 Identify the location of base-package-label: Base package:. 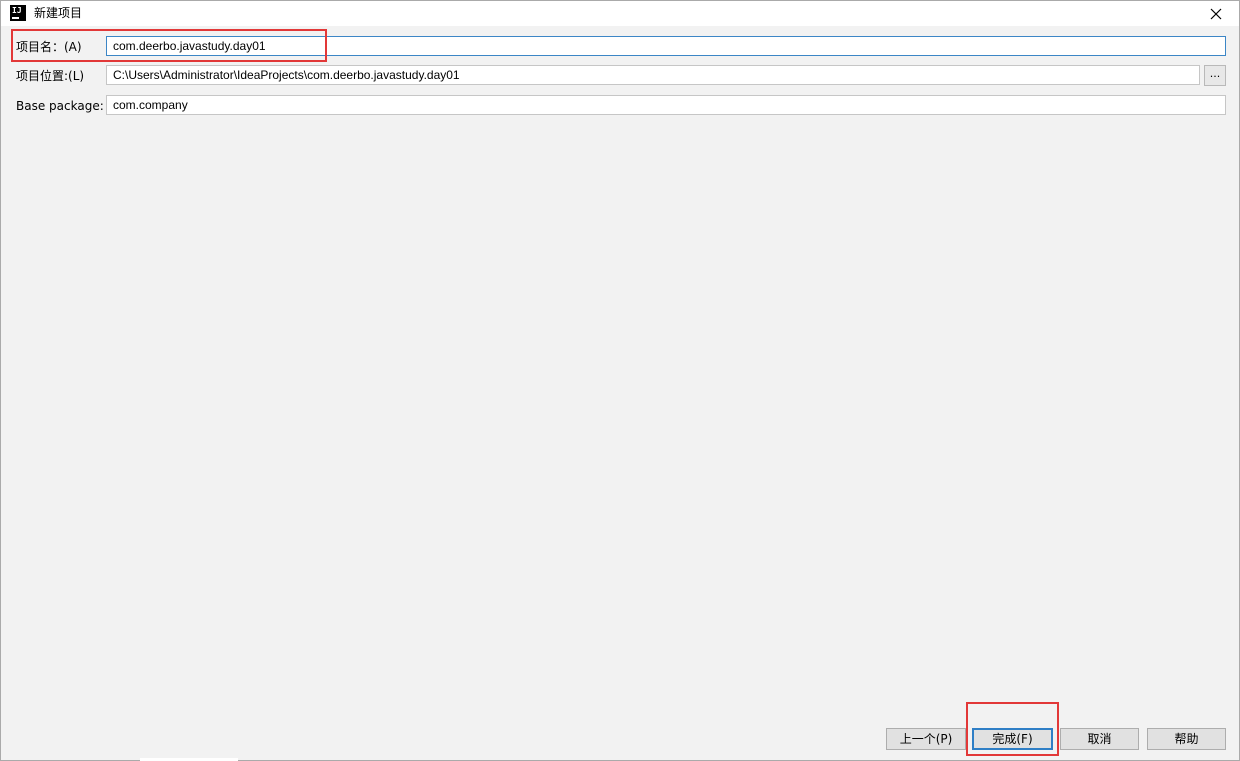
(60, 106).